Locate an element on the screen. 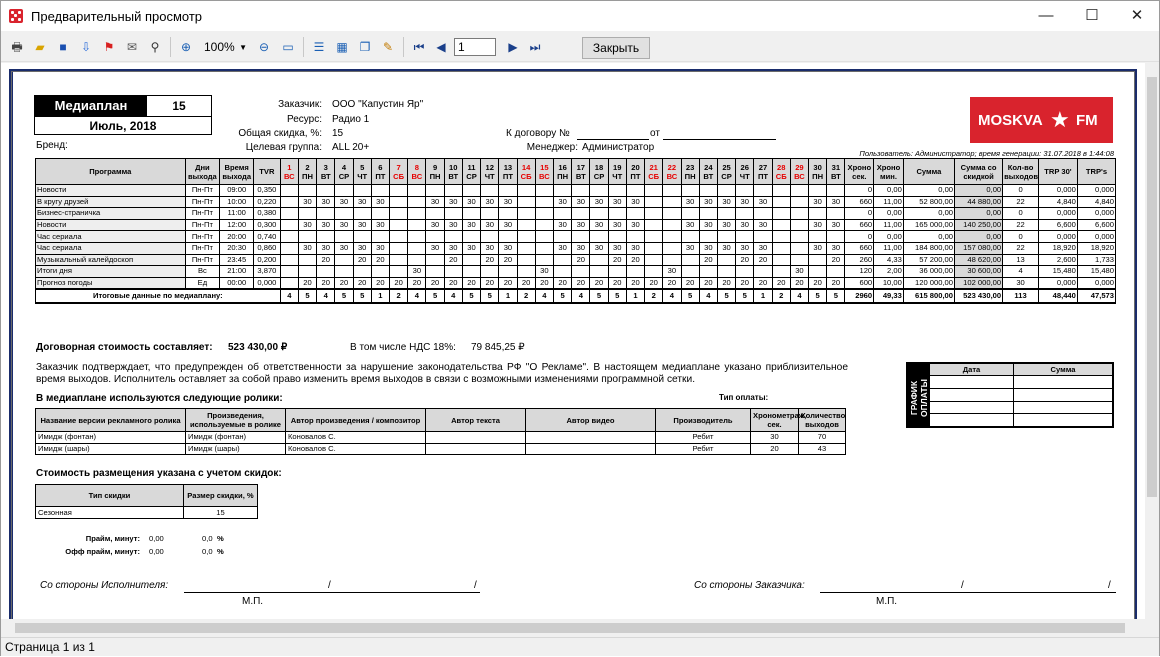 This screenshot has height=657, width=1160. moskva-fm-logo: MOSKVA ★ FM is located at coordinates (1041, 120).